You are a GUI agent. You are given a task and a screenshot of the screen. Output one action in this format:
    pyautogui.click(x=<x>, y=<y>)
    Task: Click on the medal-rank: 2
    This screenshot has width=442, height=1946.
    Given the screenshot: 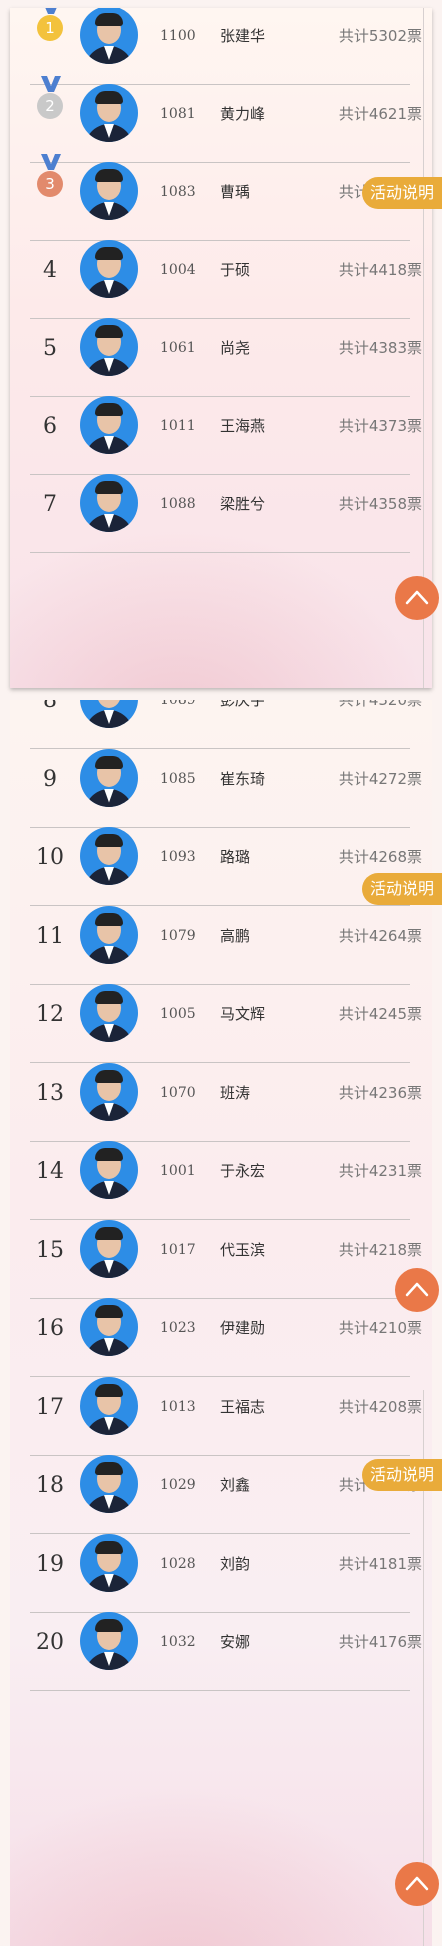 What is the action you would take?
    pyautogui.click(x=50, y=106)
    